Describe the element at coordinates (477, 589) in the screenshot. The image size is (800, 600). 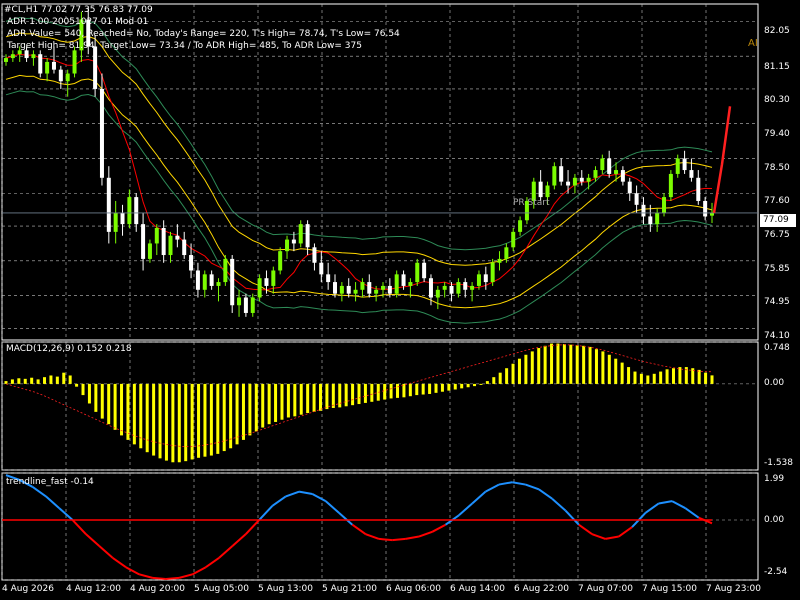
I see `time-tick: 6 Aug 14:00` at that location.